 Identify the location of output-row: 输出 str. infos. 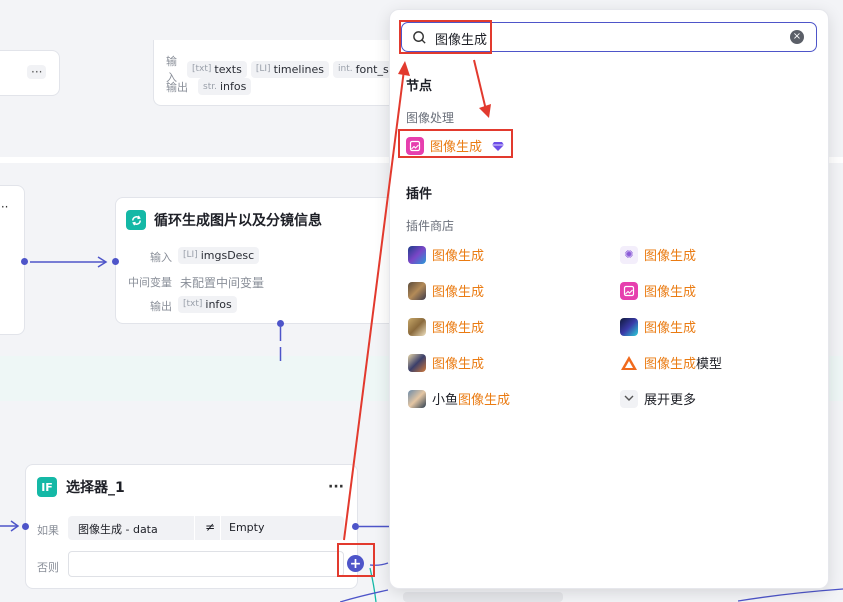
(210, 86).